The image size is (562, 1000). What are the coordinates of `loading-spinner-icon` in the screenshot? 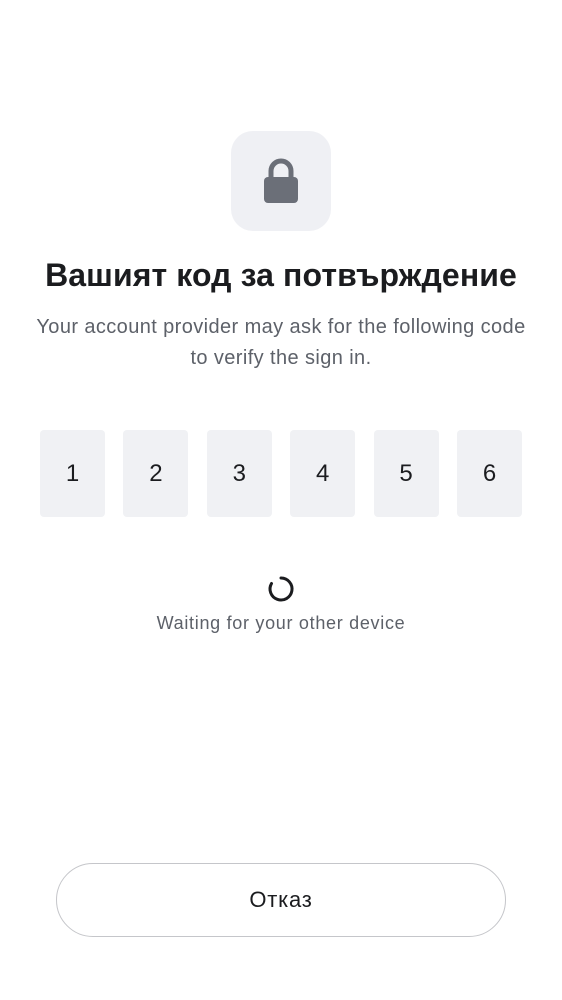 It's located at (281, 589).